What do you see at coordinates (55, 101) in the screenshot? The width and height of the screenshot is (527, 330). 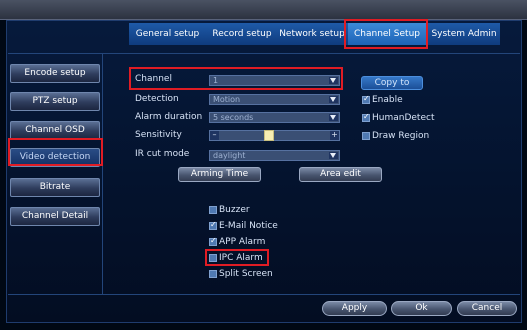 I see `sidebar-item-ptz-setup: PTZ setup` at bounding box center [55, 101].